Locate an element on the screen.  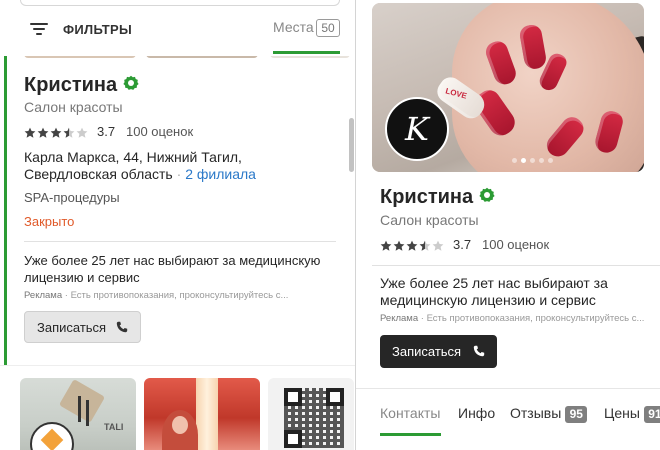
carousel-dot-active is located at coordinates (523, 160).